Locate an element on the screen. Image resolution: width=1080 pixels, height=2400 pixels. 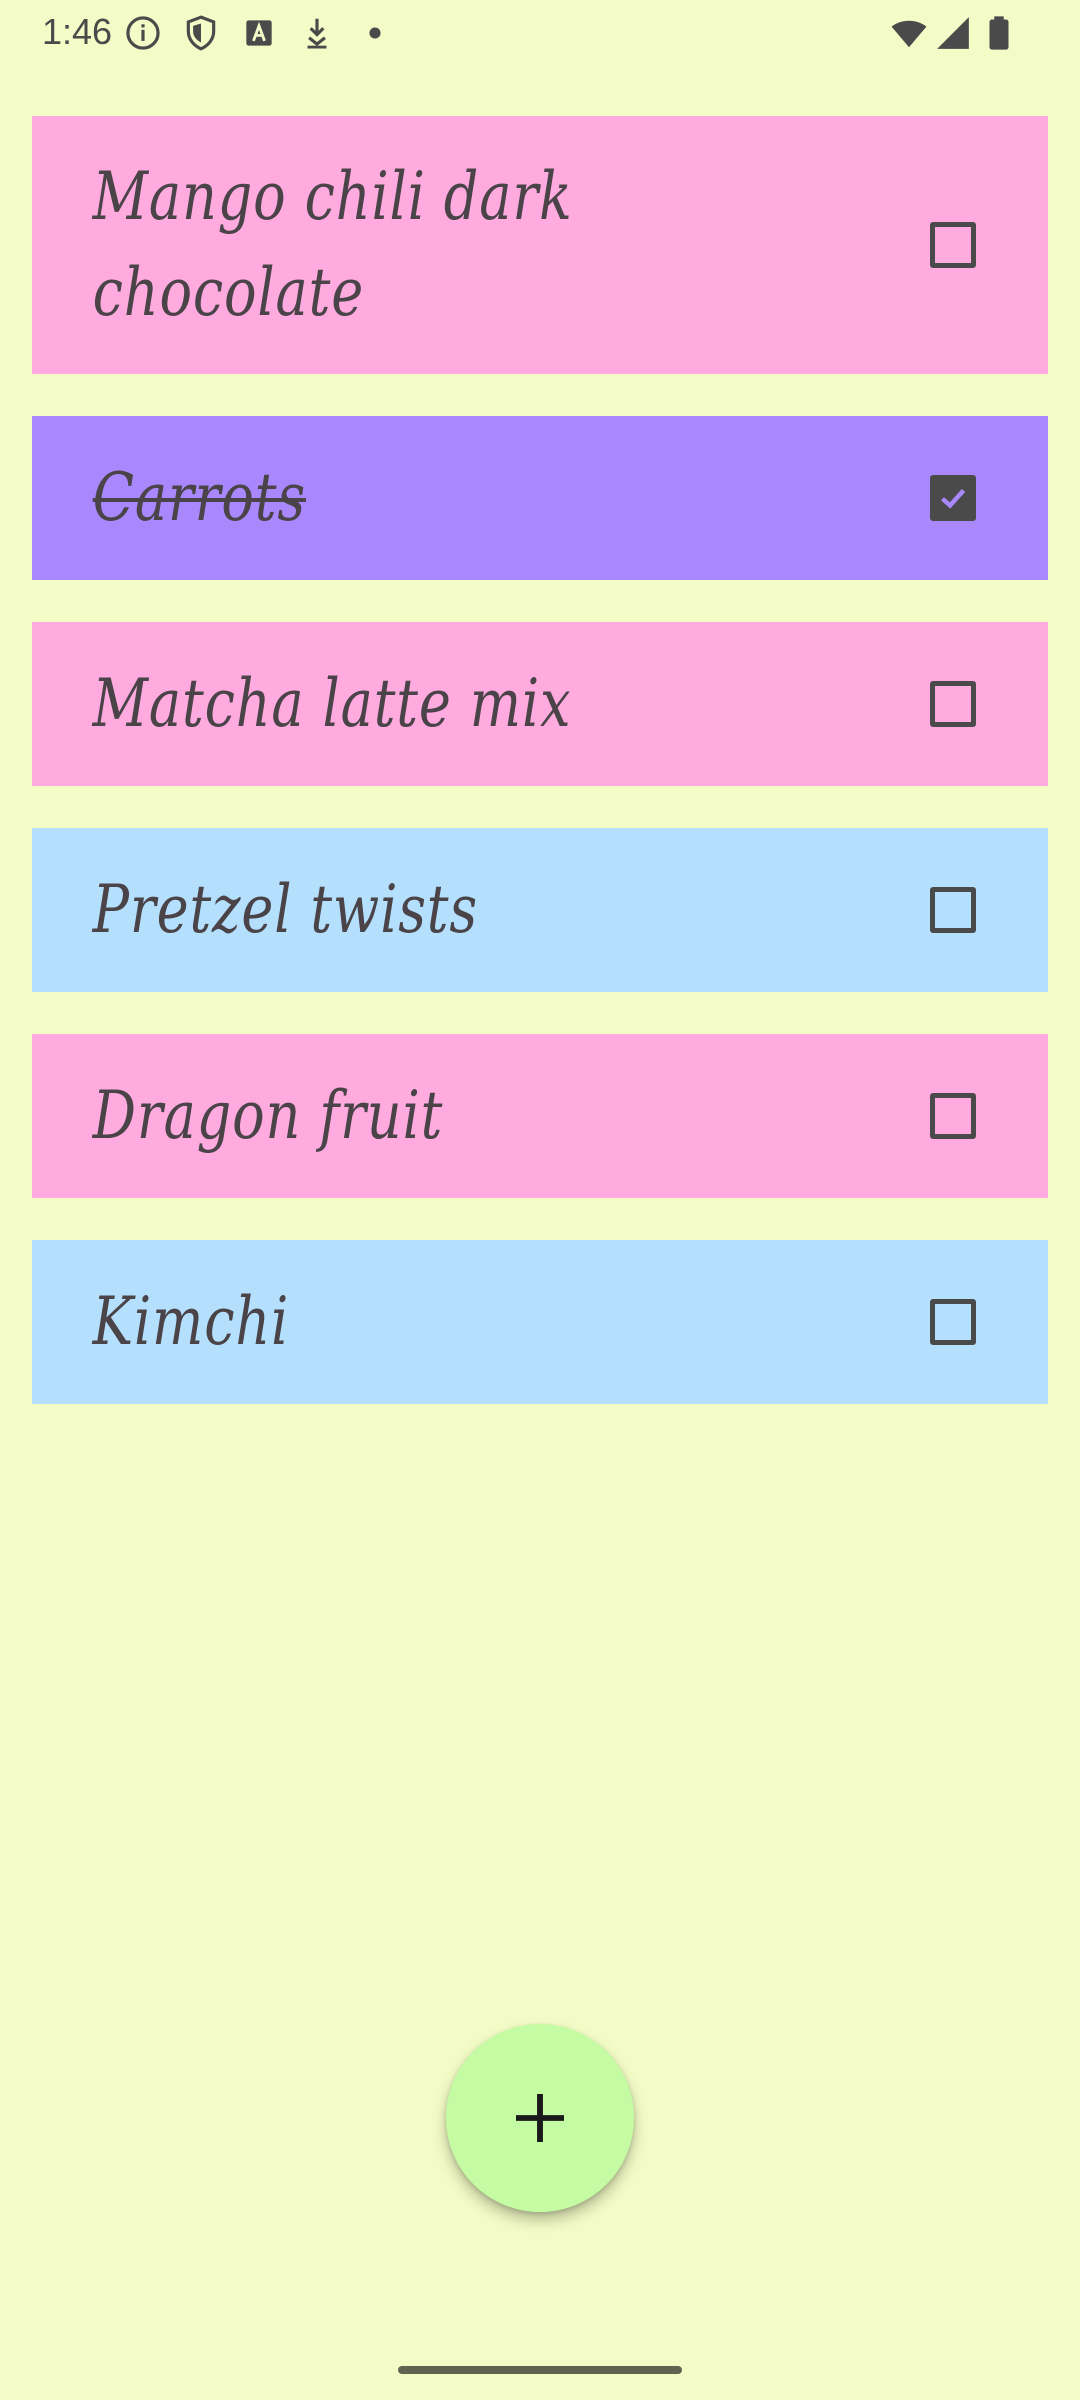
info-icon is located at coordinates (143, 33).